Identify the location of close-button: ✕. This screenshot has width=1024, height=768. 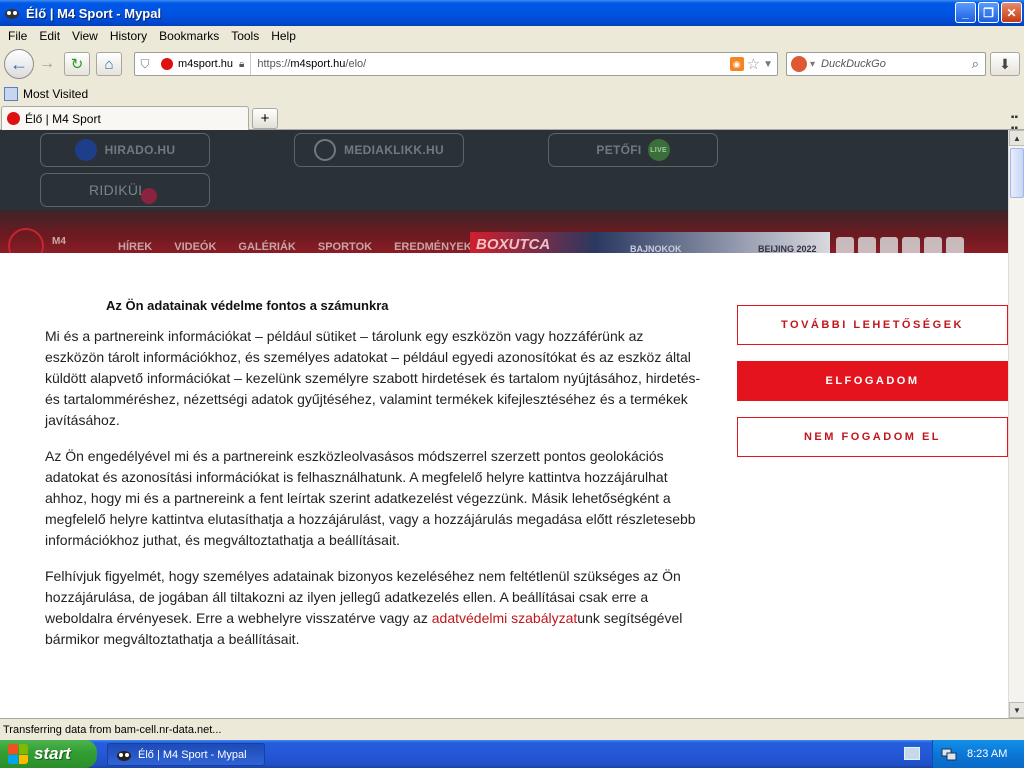
(1011, 12).